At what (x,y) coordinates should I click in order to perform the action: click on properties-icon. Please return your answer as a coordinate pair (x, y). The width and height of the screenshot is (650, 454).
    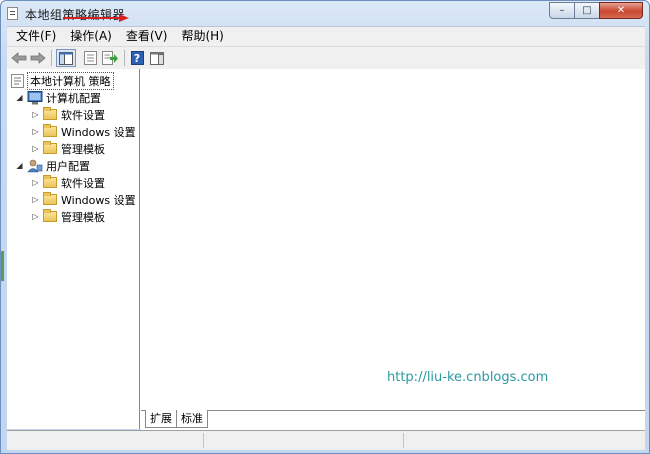
    Looking at the image, I should click on (90, 58).